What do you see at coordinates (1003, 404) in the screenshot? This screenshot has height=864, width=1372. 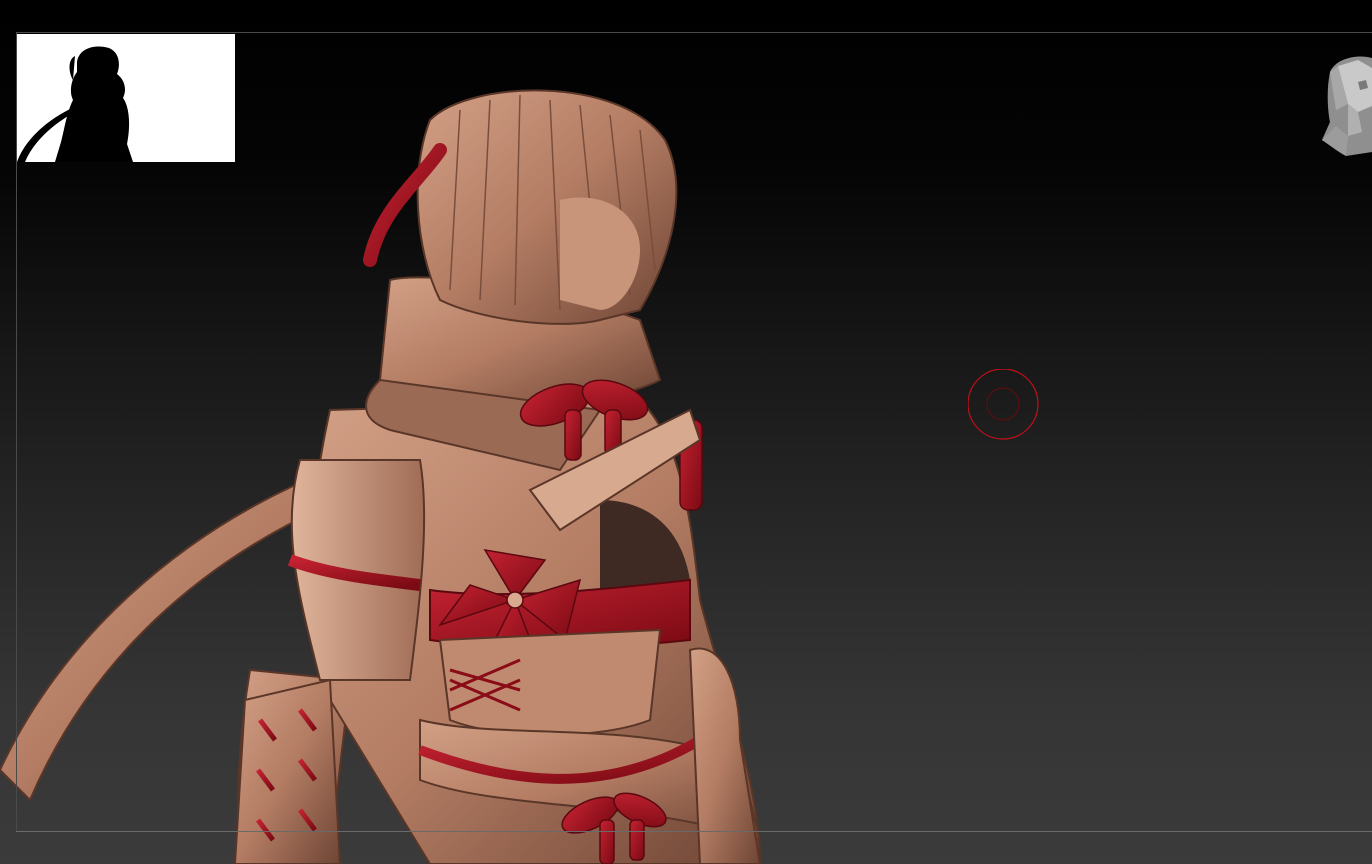 I see `brush-cursor-icon` at bounding box center [1003, 404].